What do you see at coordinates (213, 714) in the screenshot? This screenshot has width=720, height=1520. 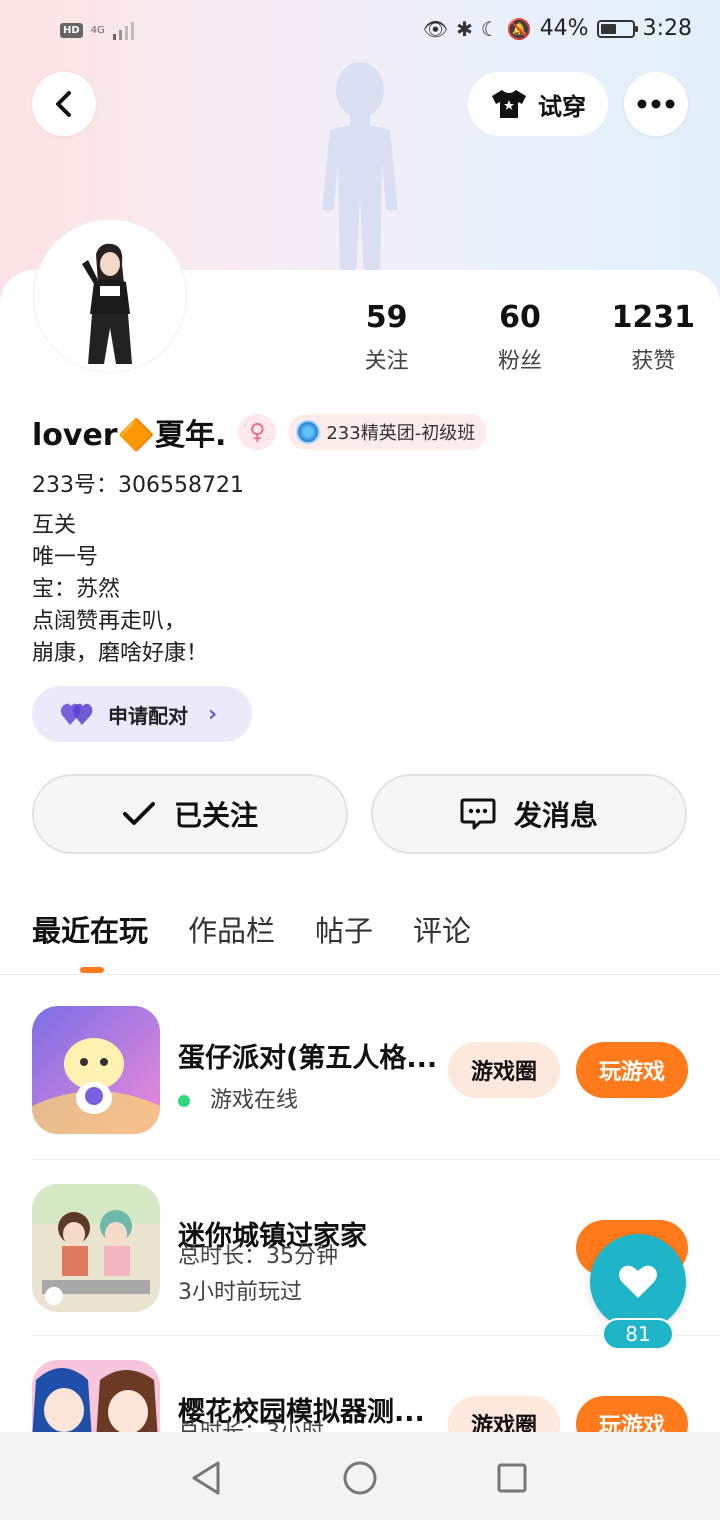 I see `chevron-right-icon: ›` at bounding box center [213, 714].